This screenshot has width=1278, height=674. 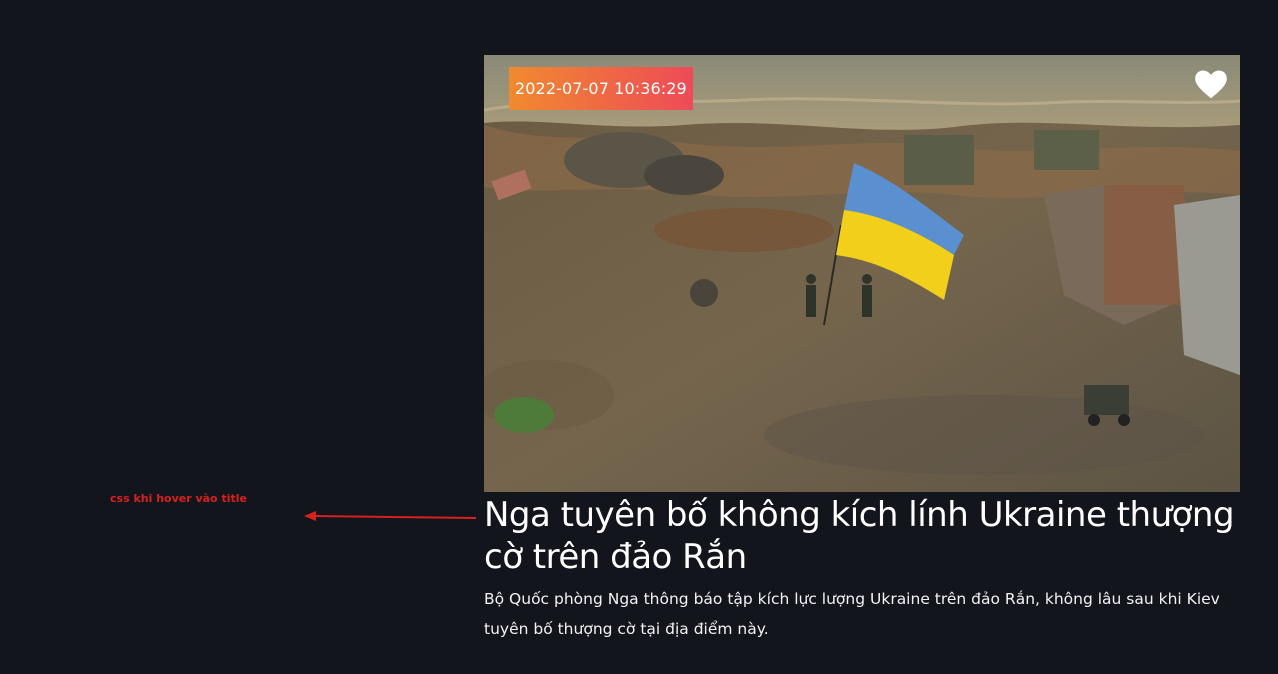 I want to click on annotation-arrow-icon, so click(x=390, y=516).